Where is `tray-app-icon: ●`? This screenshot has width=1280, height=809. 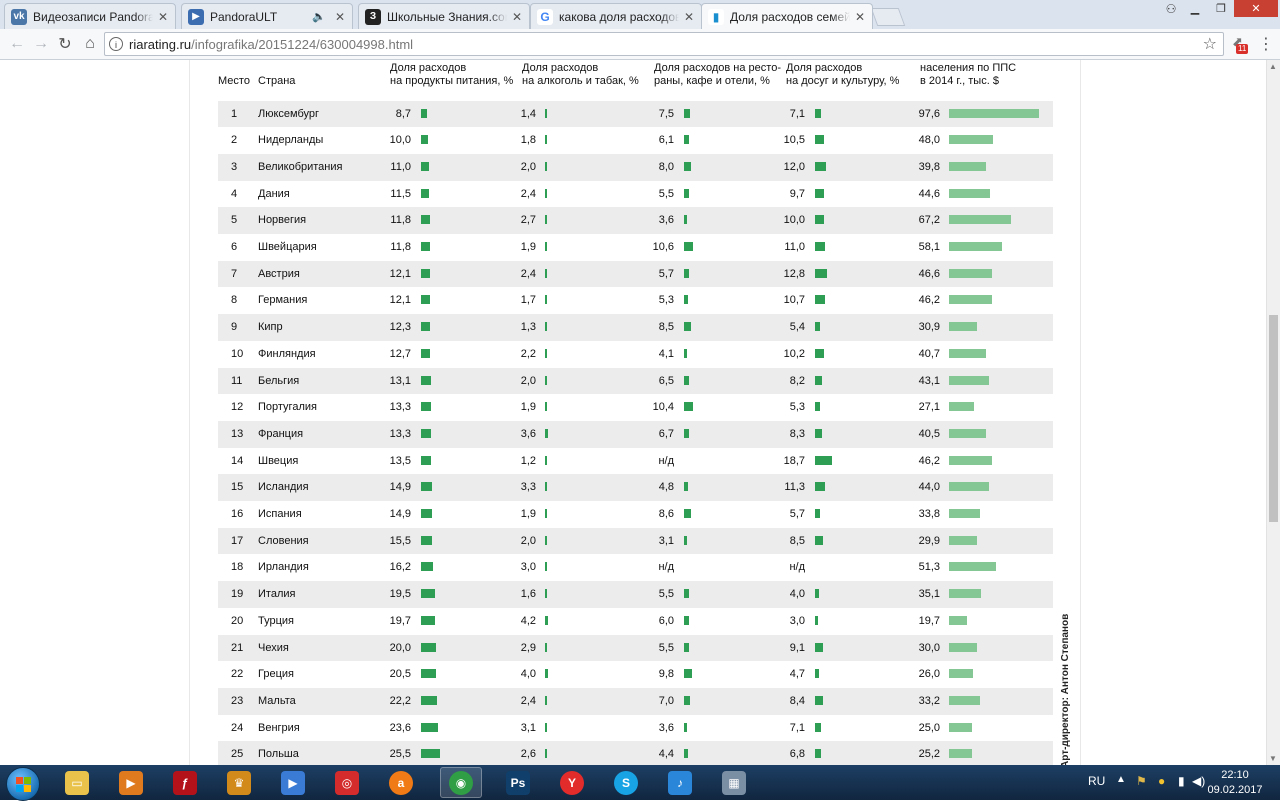
tray-app-icon: ● is located at coordinates (1161, 791).